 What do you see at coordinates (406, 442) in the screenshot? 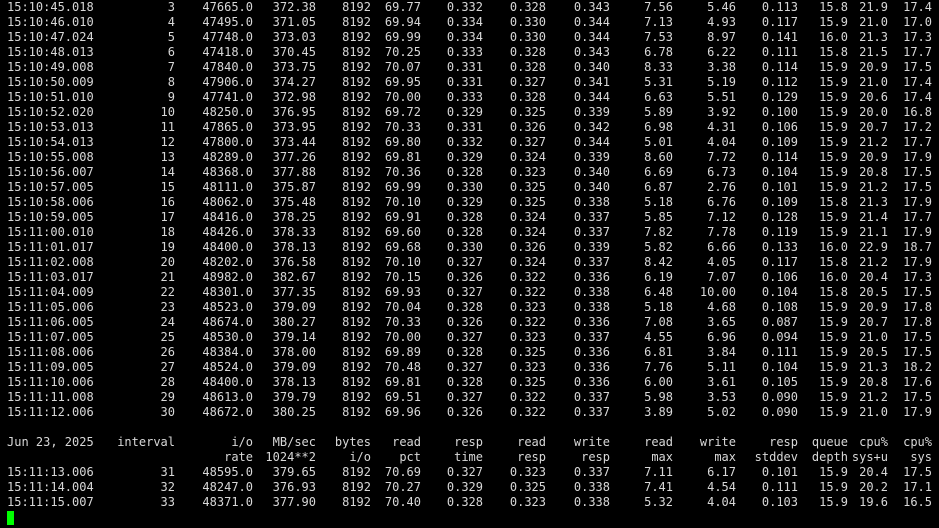
I see `cell-read-pct: read` at bounding box center [406, 442].